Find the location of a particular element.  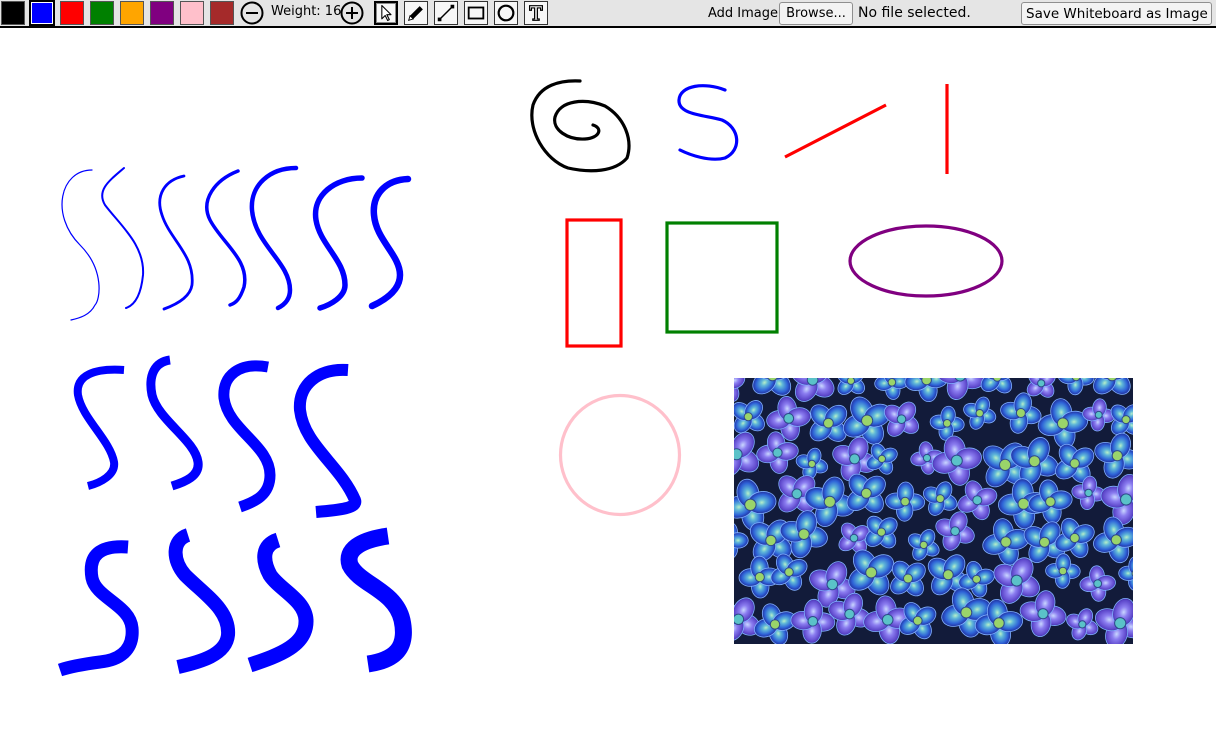

pencil-icon is located at coordinates (415, 14).